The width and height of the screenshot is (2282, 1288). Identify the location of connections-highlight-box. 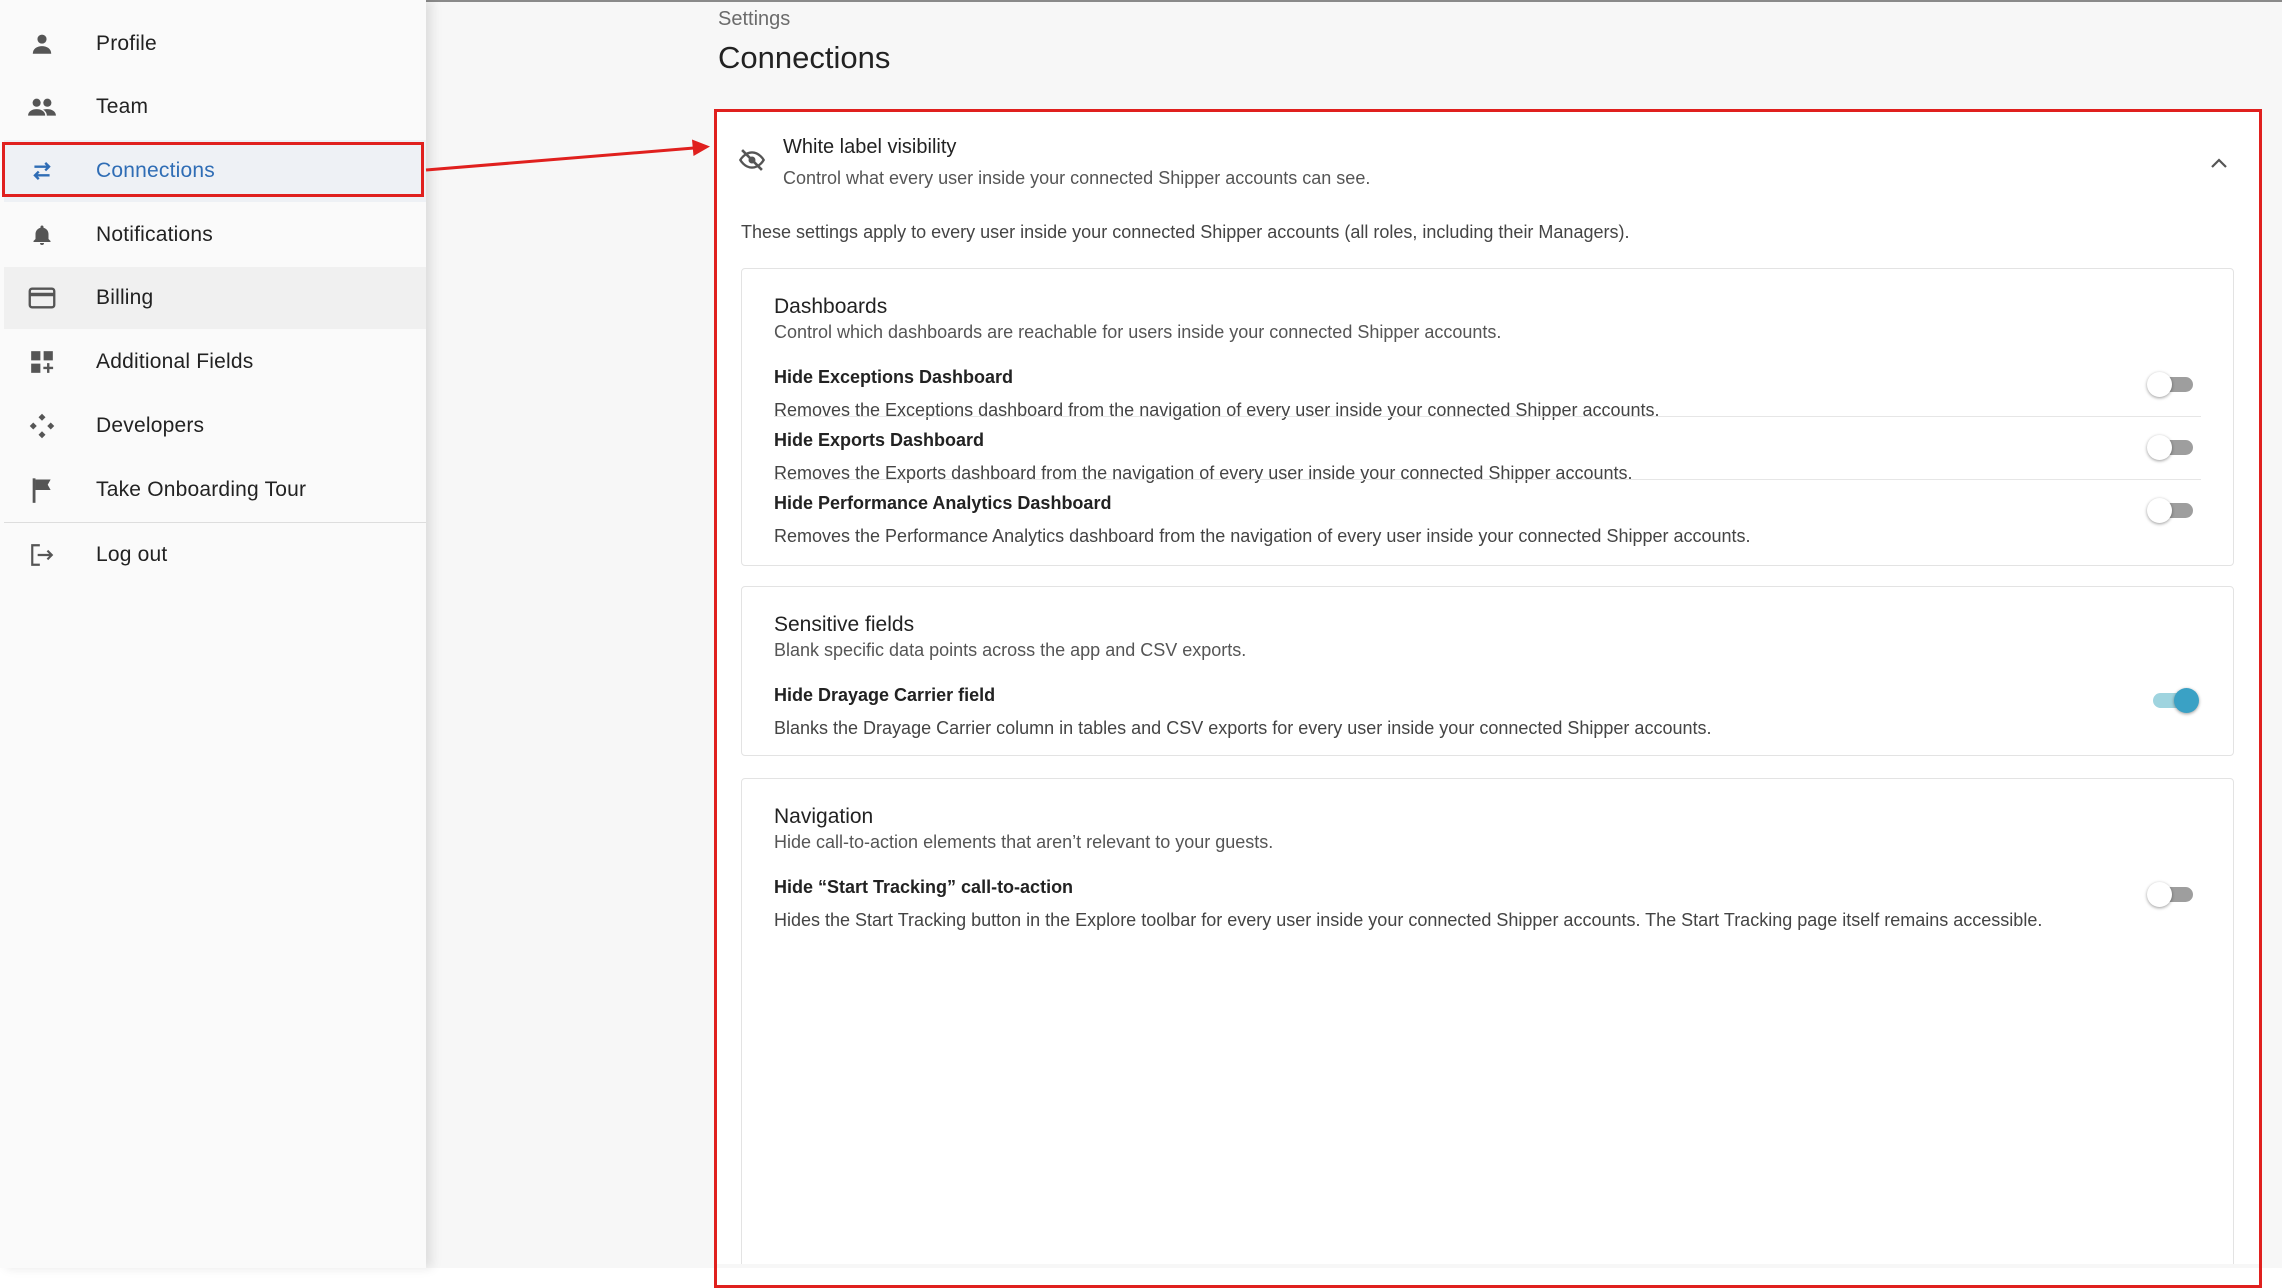
(213, 169).